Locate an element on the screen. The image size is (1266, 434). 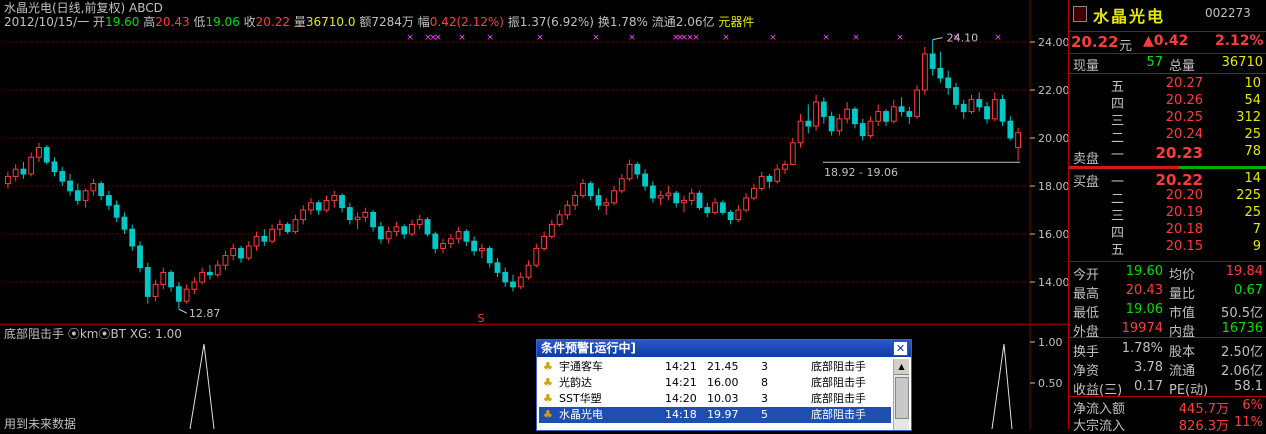
stat-value: 19.60 is located at coordinates (1144, 271).